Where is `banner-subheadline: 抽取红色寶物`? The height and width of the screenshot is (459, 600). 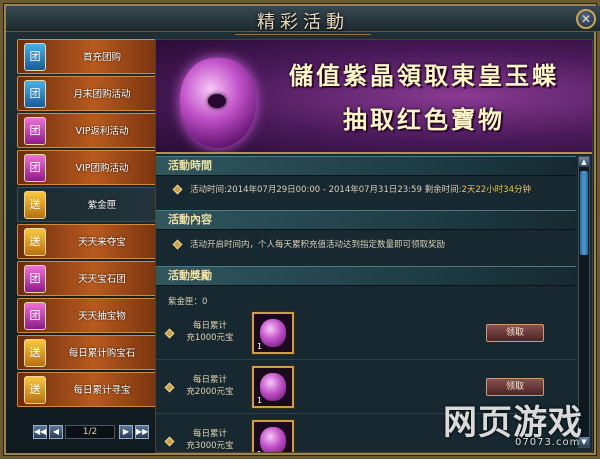 banner-subheadline: 抽取红色寶物 is located at coordinates (424, 119).